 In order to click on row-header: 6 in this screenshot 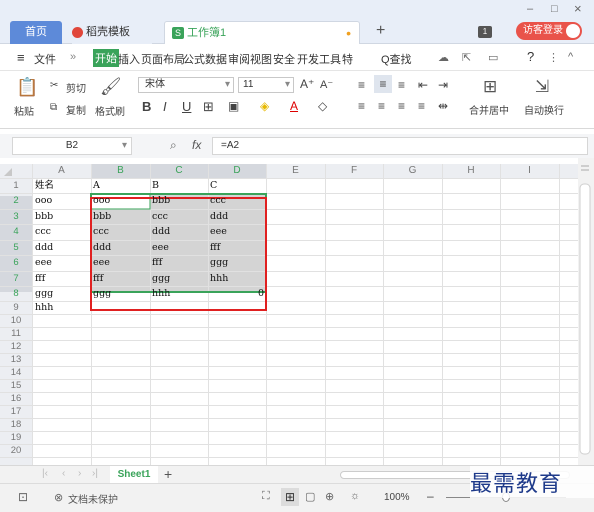, I will do `click(16, 263)`.